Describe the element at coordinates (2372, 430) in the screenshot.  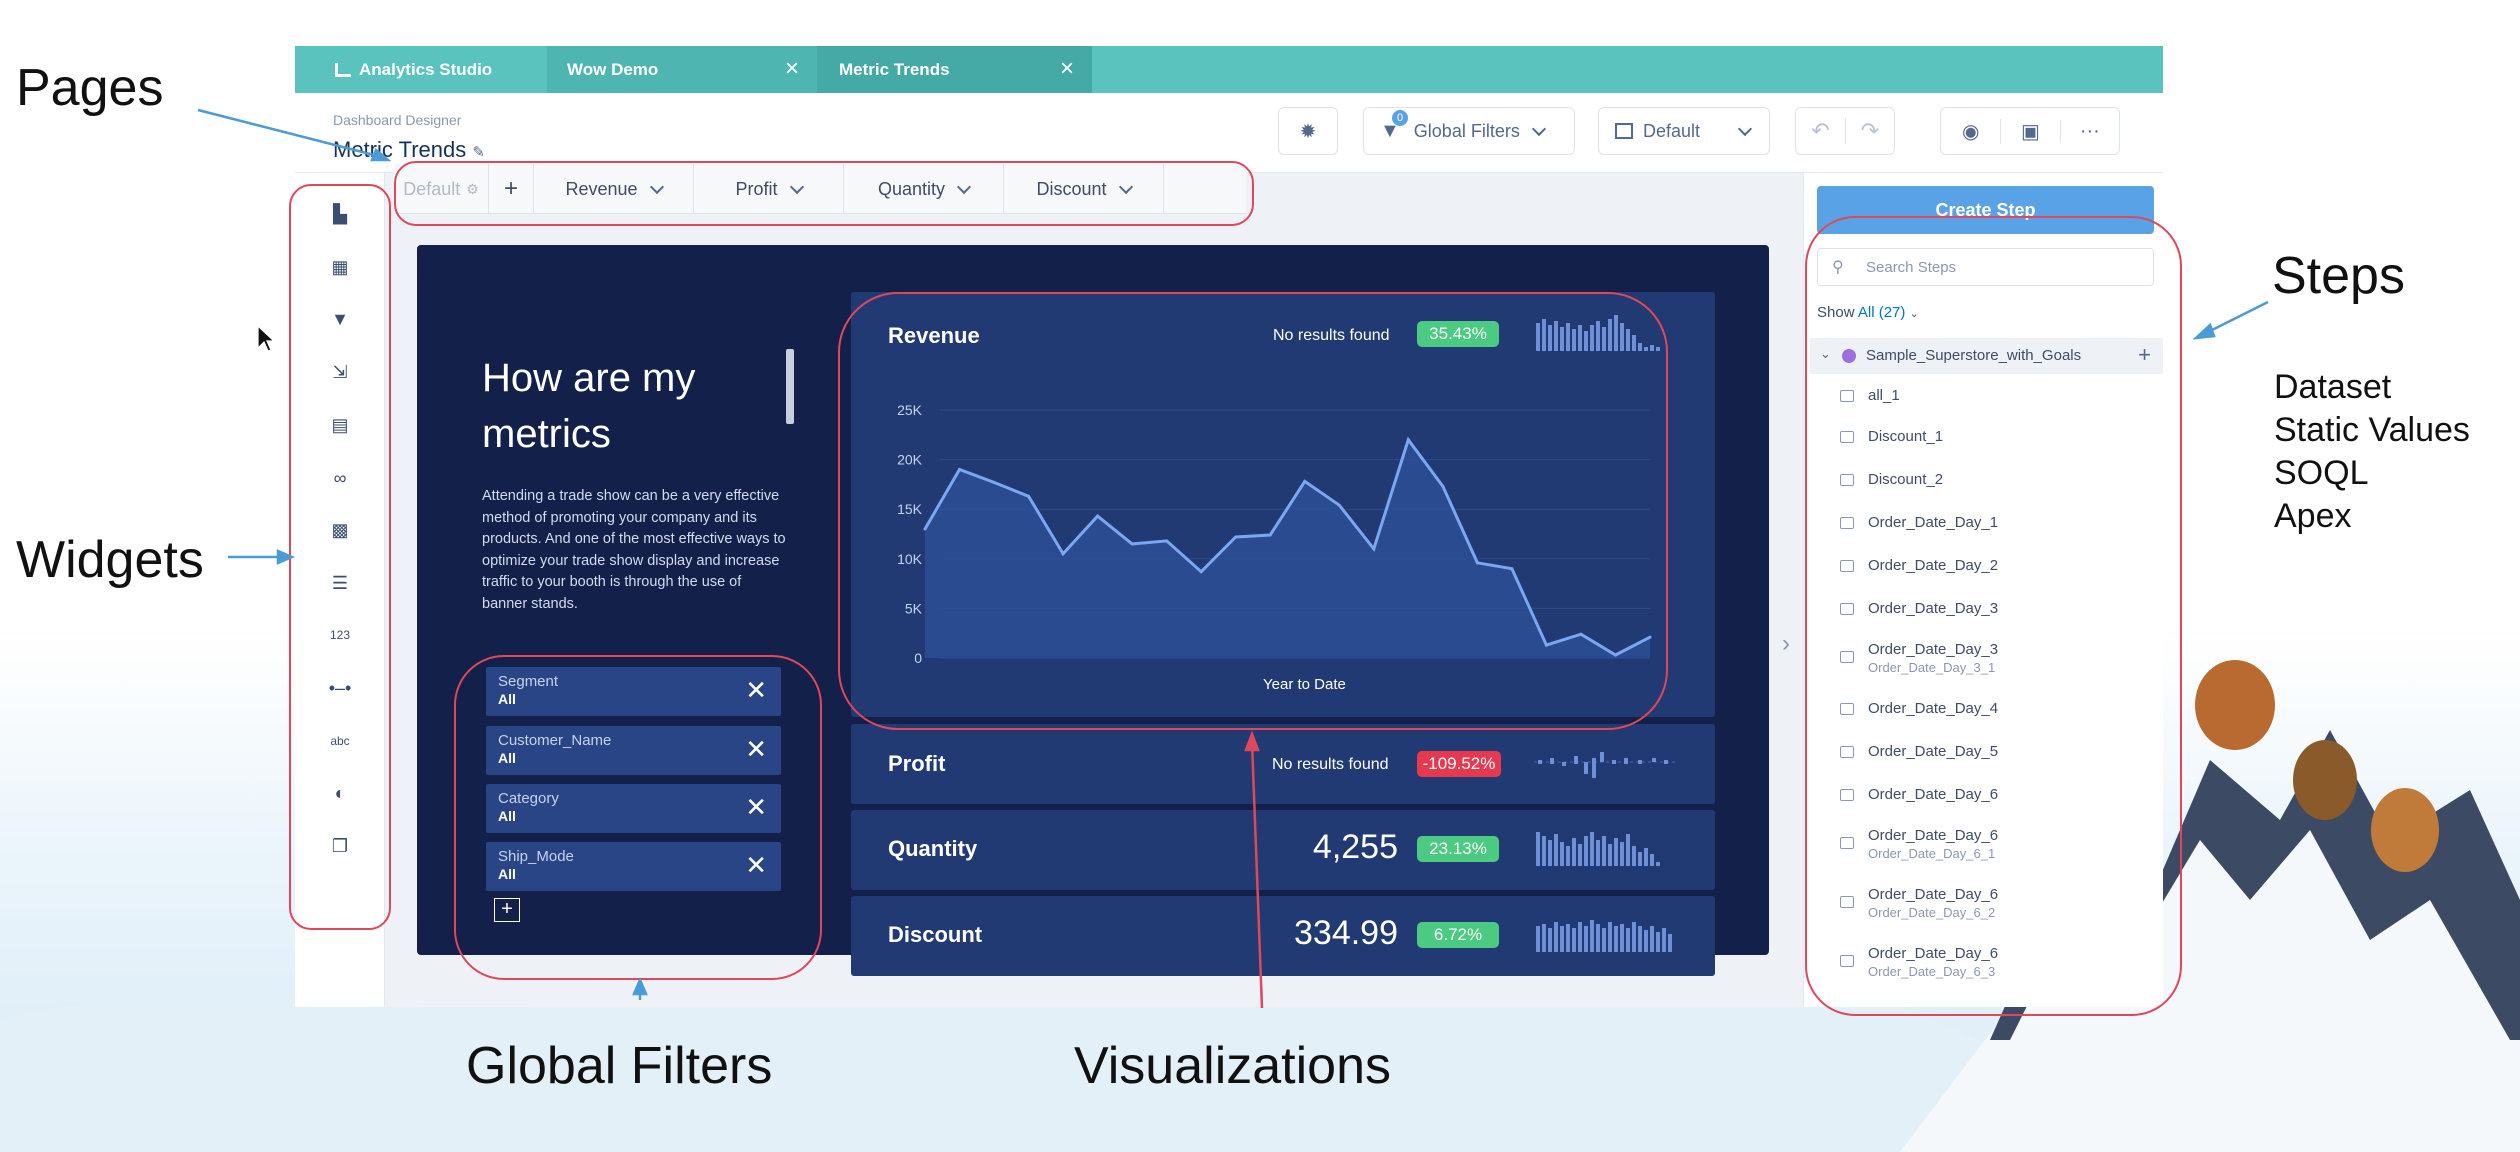
I see `source-static-values-annotation: Static Values` at that location.